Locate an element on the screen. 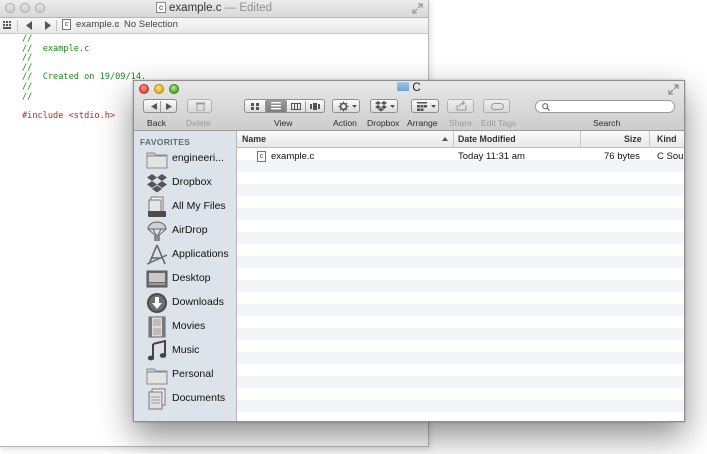 This screenshot has width=707, height=454. column-header-date: Date Modified is located at coordinates (487, 139).